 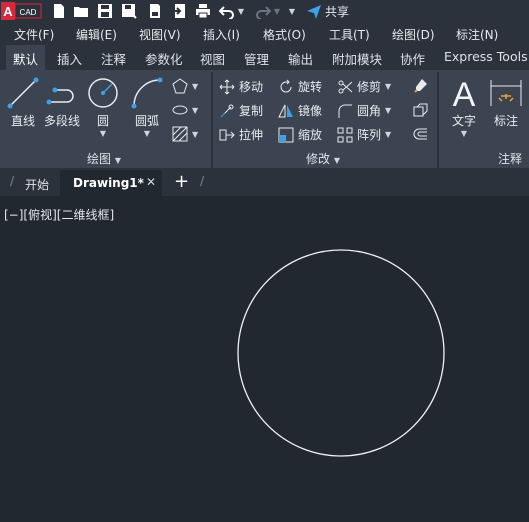 I want to click on save-as-icon, so click(x=129, y=11).